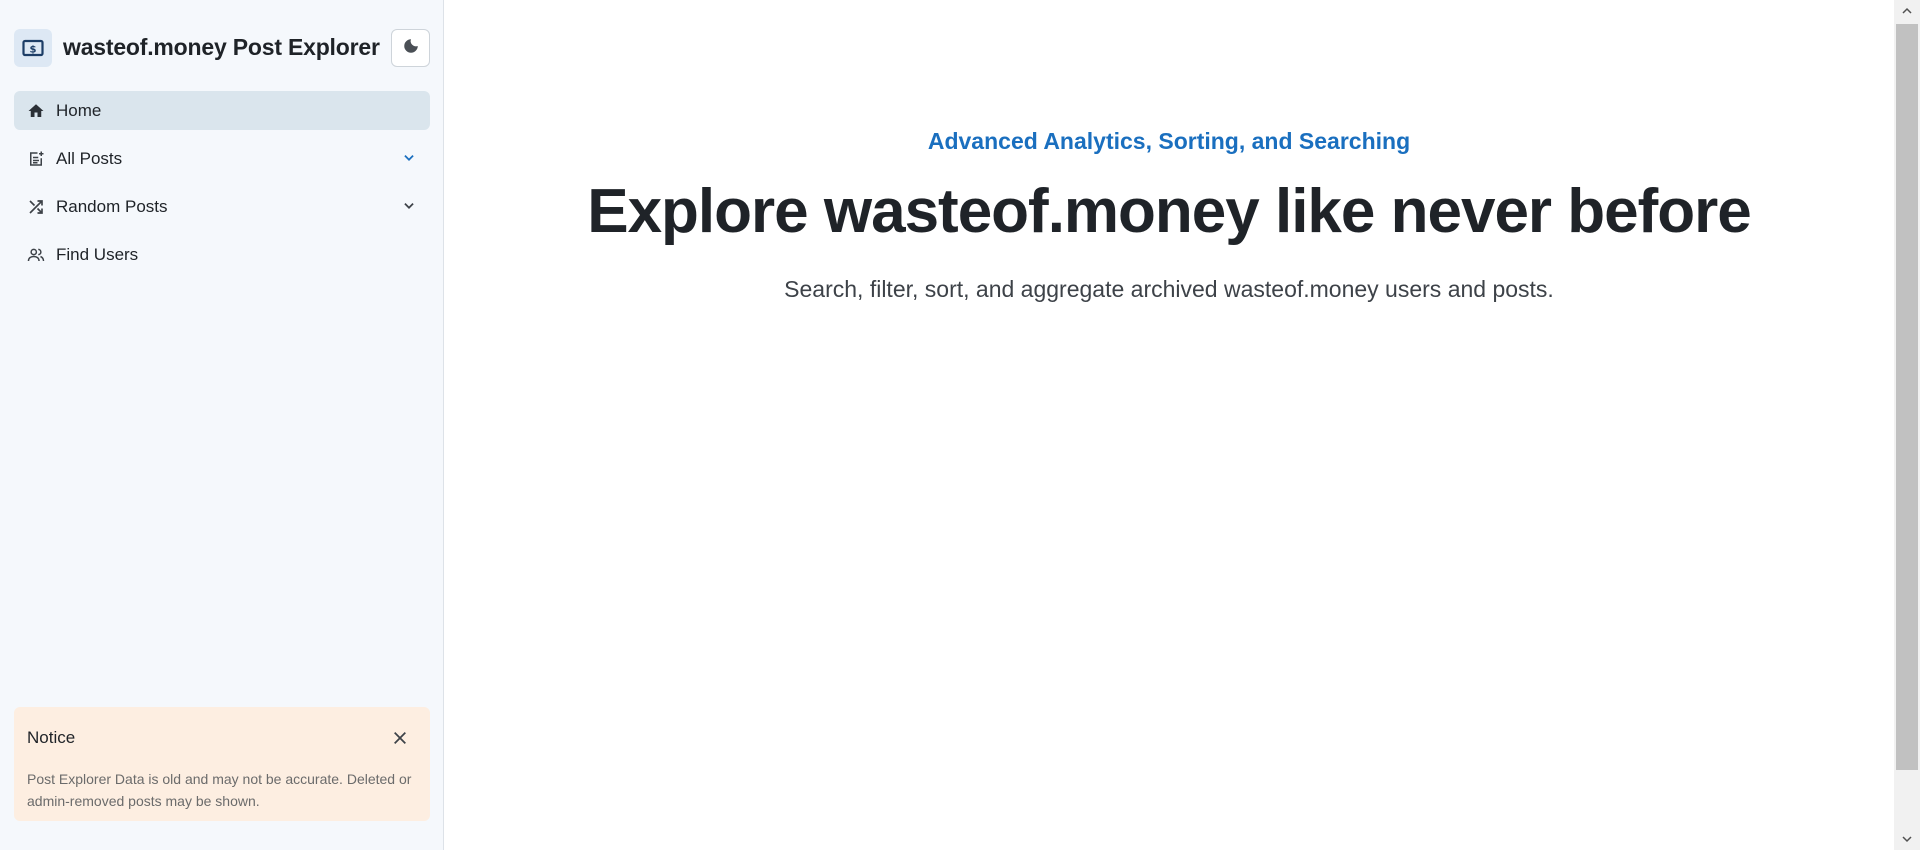 The height and width of the screenshot is (850, 1920). I want to click on sidebar-nav: Home All Posts Random Posts Find Users, so click(222, 187).